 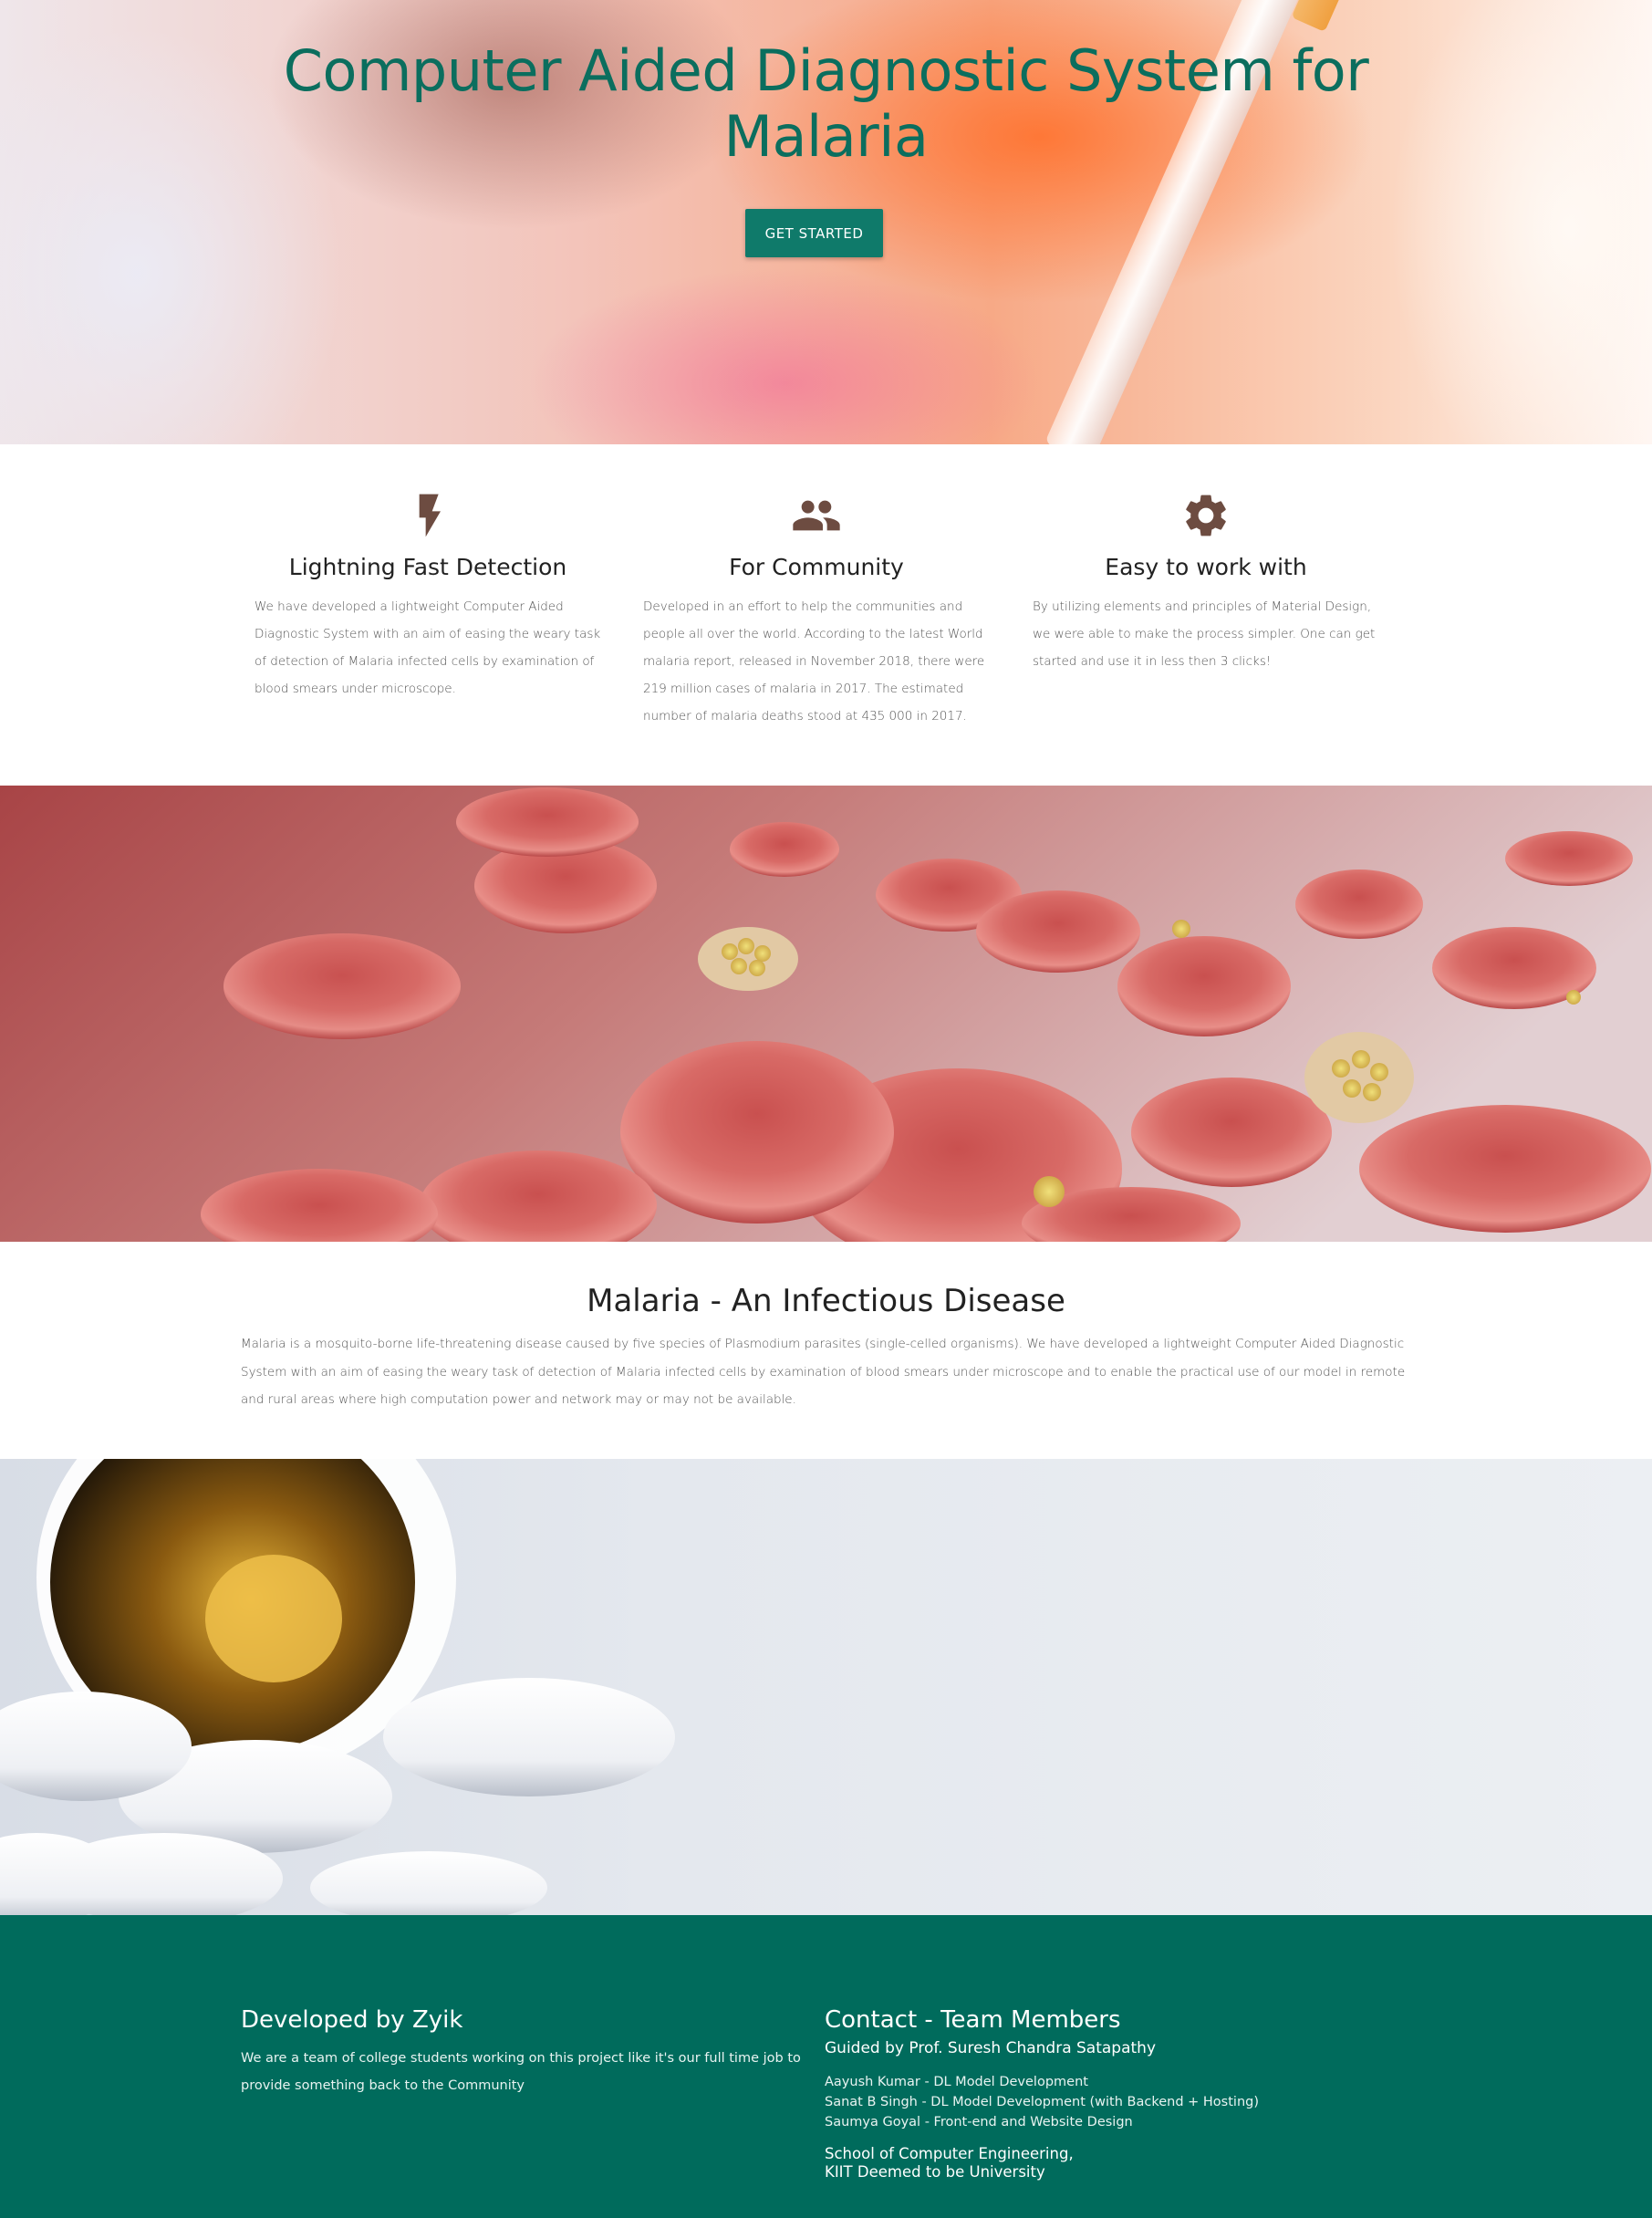 What do you see at coordinates (1321, 16) in the screenshot?
I see `pipette-tip-image` at bounding box center [1321, 16].